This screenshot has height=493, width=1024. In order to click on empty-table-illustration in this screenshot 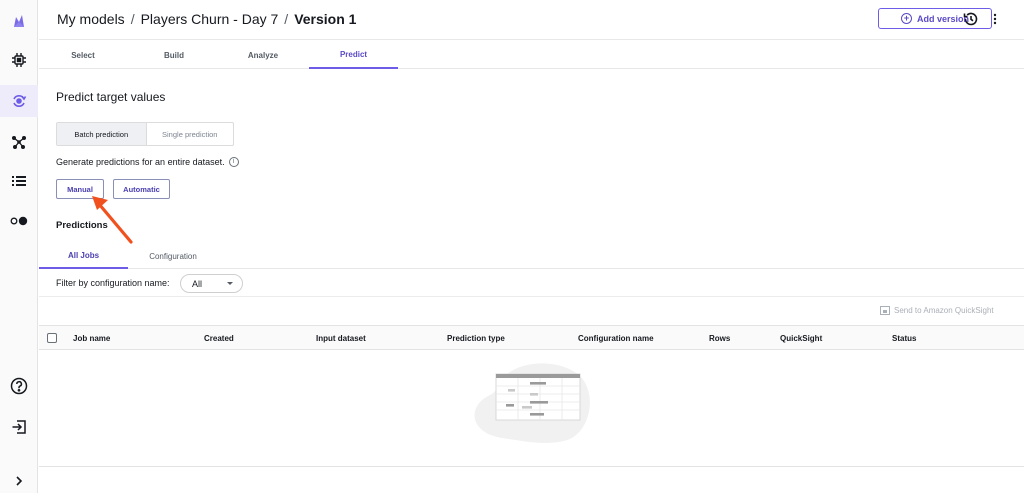, I will do `click(532, 403)`.